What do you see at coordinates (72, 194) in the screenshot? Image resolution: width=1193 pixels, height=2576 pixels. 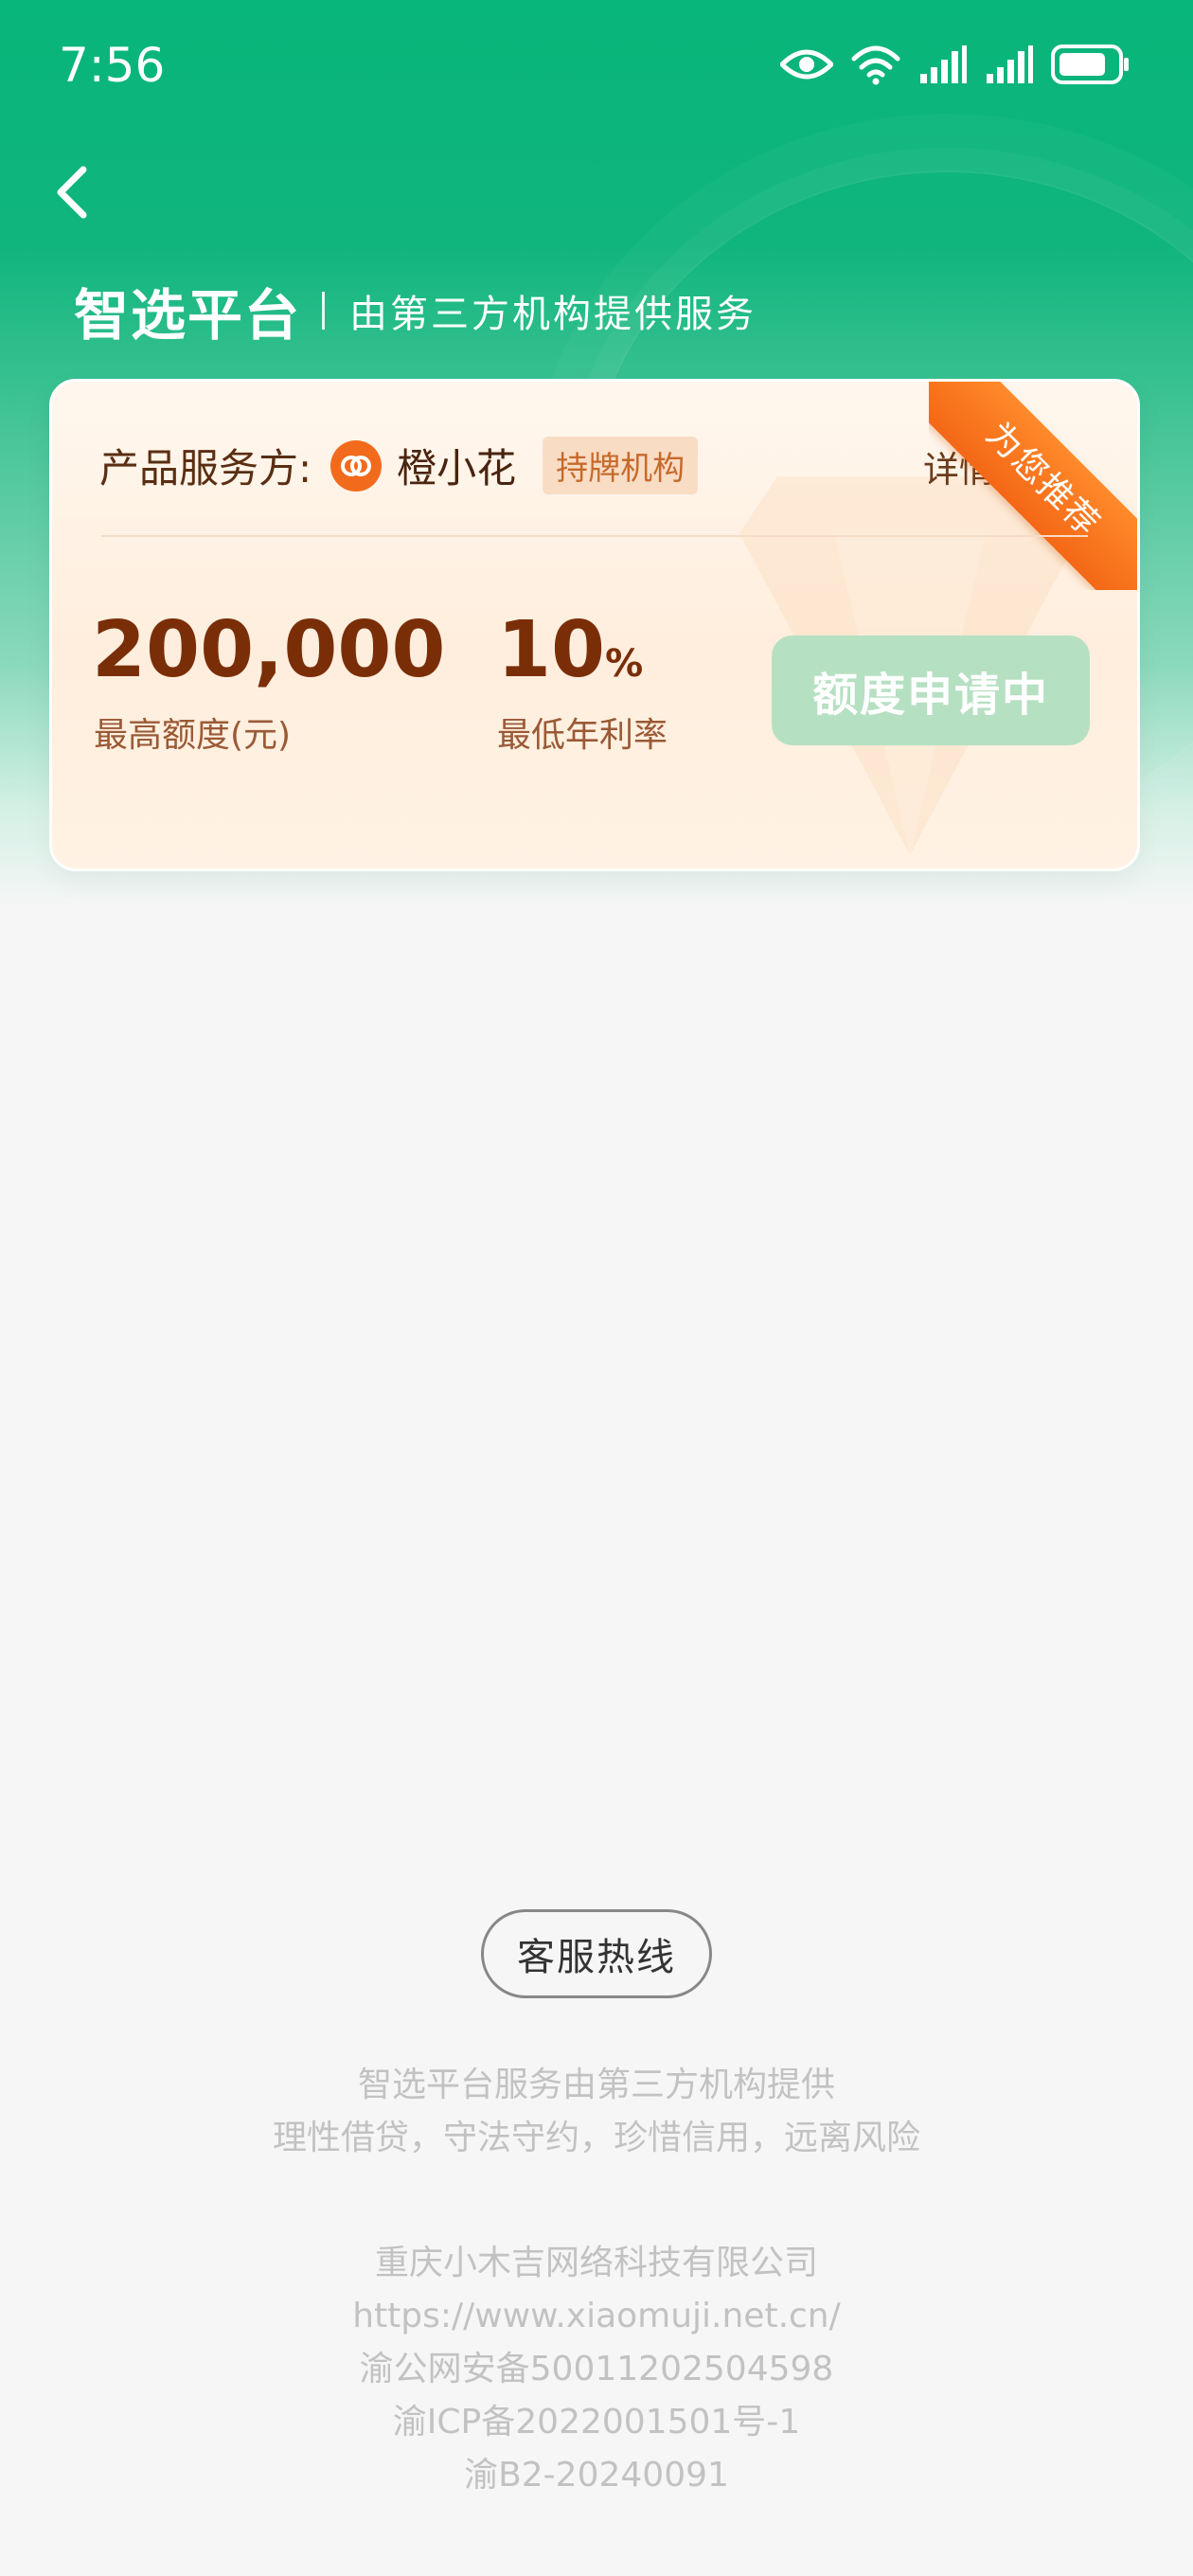 I see `chevron-left-icon` at bounding box center [72, 194].